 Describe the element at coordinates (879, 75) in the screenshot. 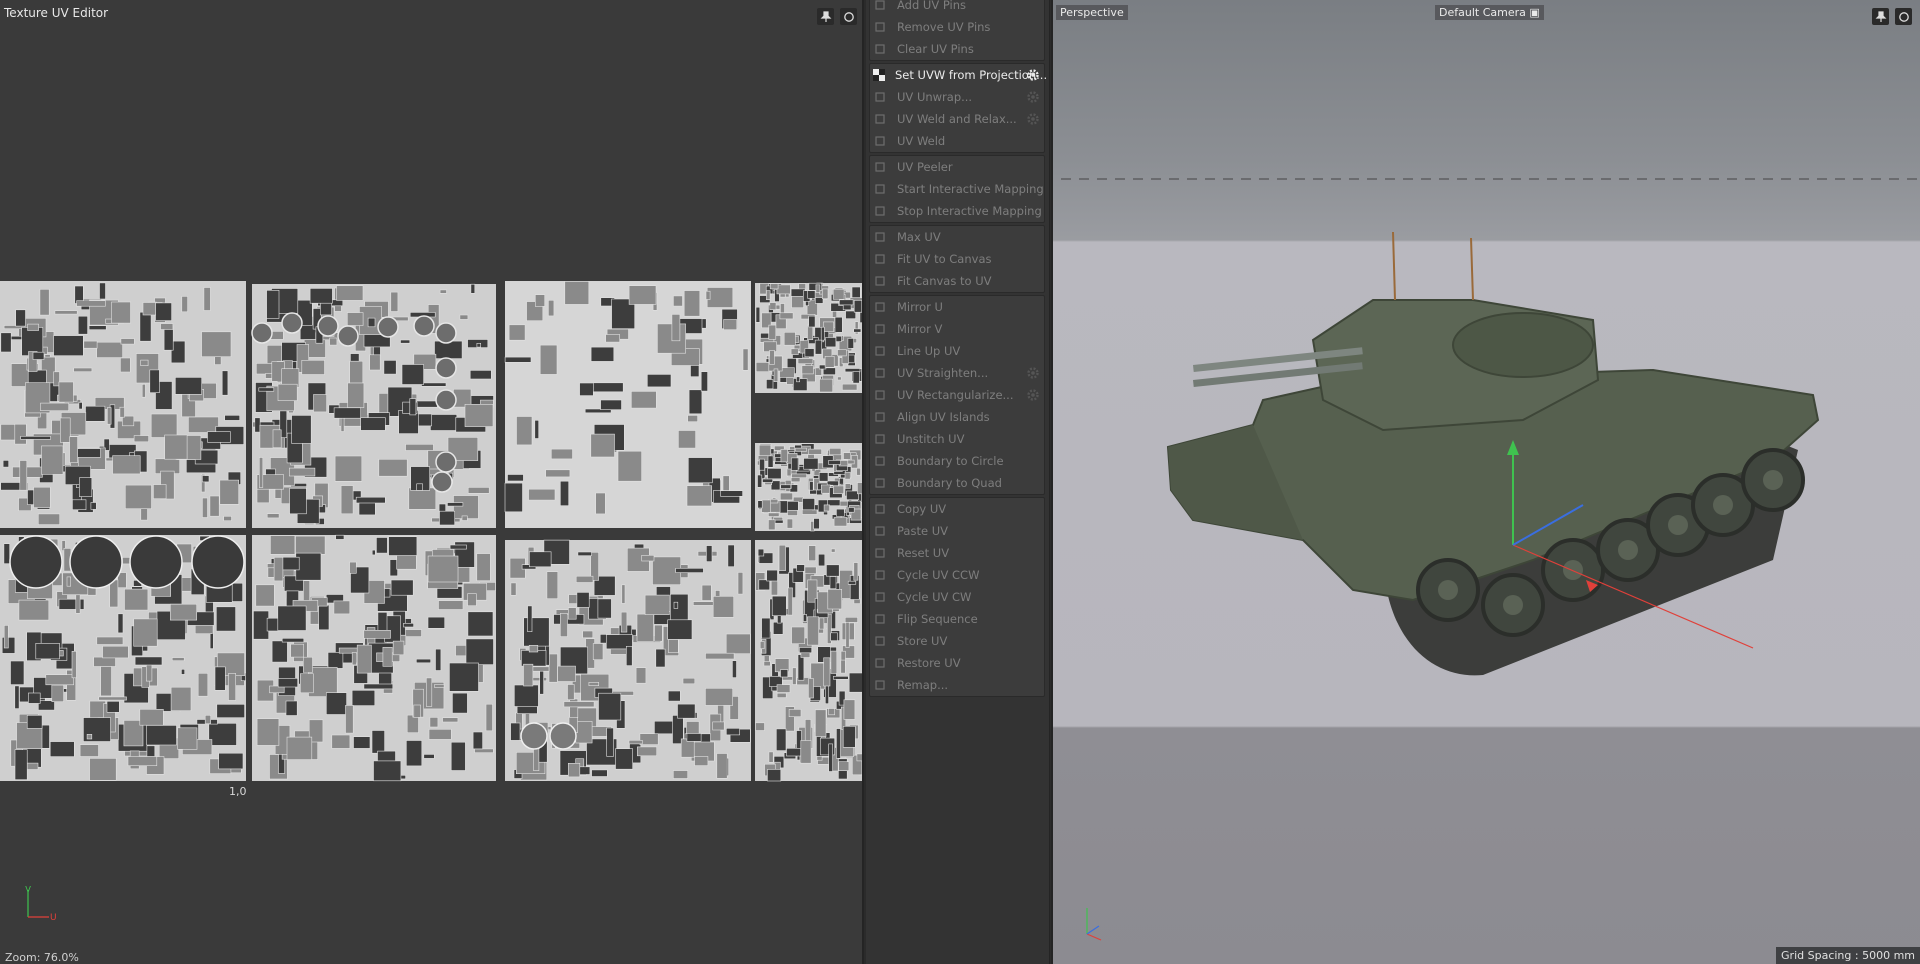

I see `checker-icon` at that location.